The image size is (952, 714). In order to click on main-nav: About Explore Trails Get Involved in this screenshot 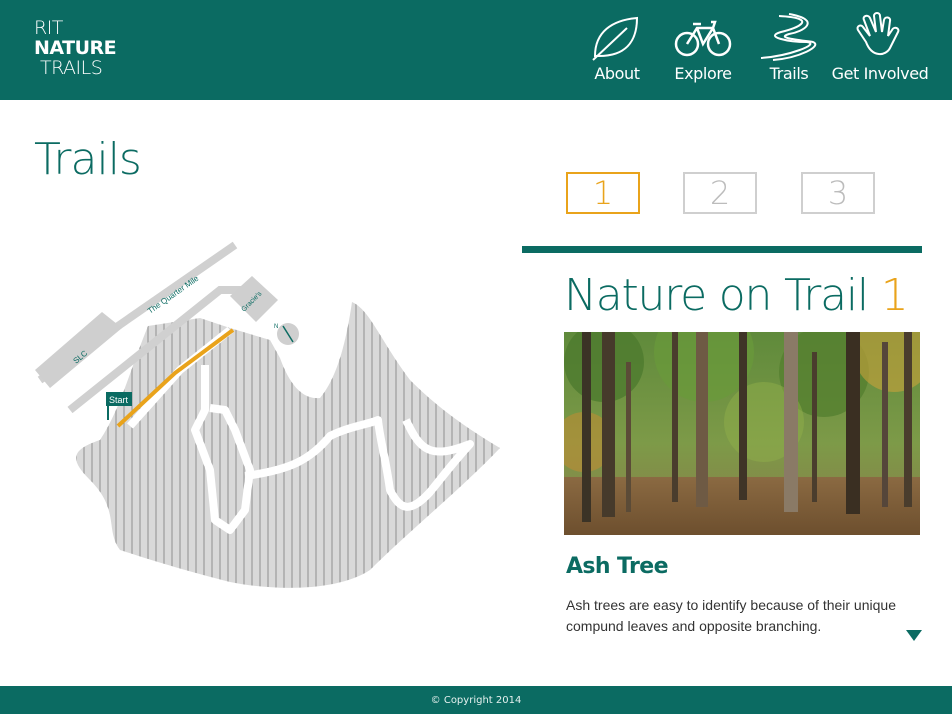, I will do `click(751, 47)`.